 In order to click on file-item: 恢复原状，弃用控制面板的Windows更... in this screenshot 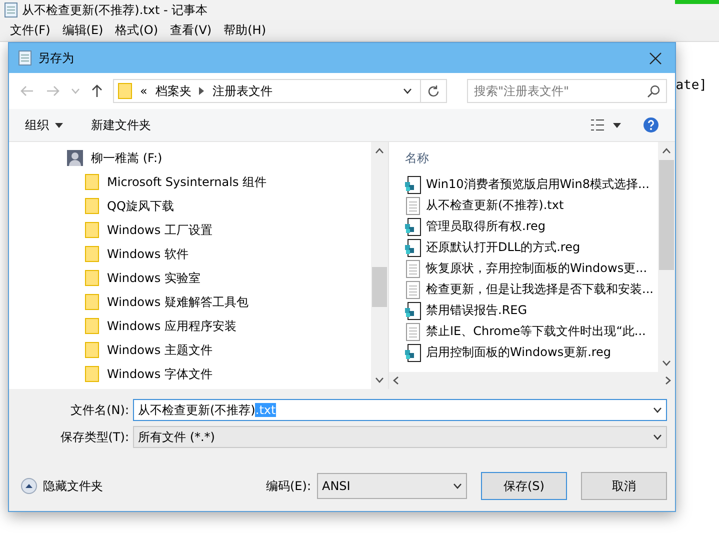, I will do `click(531, 268)`.